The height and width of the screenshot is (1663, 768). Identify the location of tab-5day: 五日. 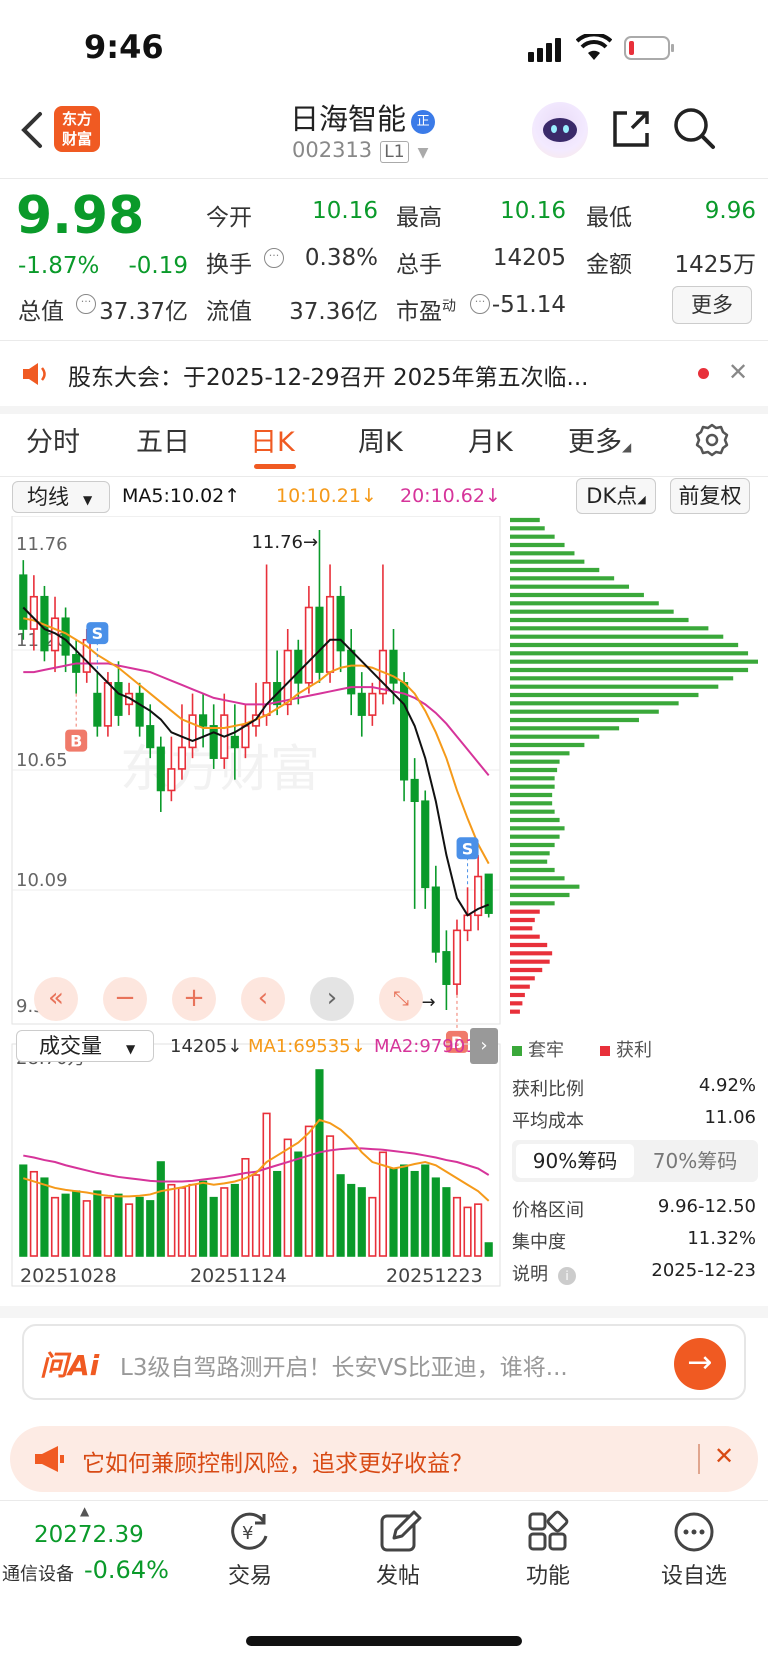
(163, 439).